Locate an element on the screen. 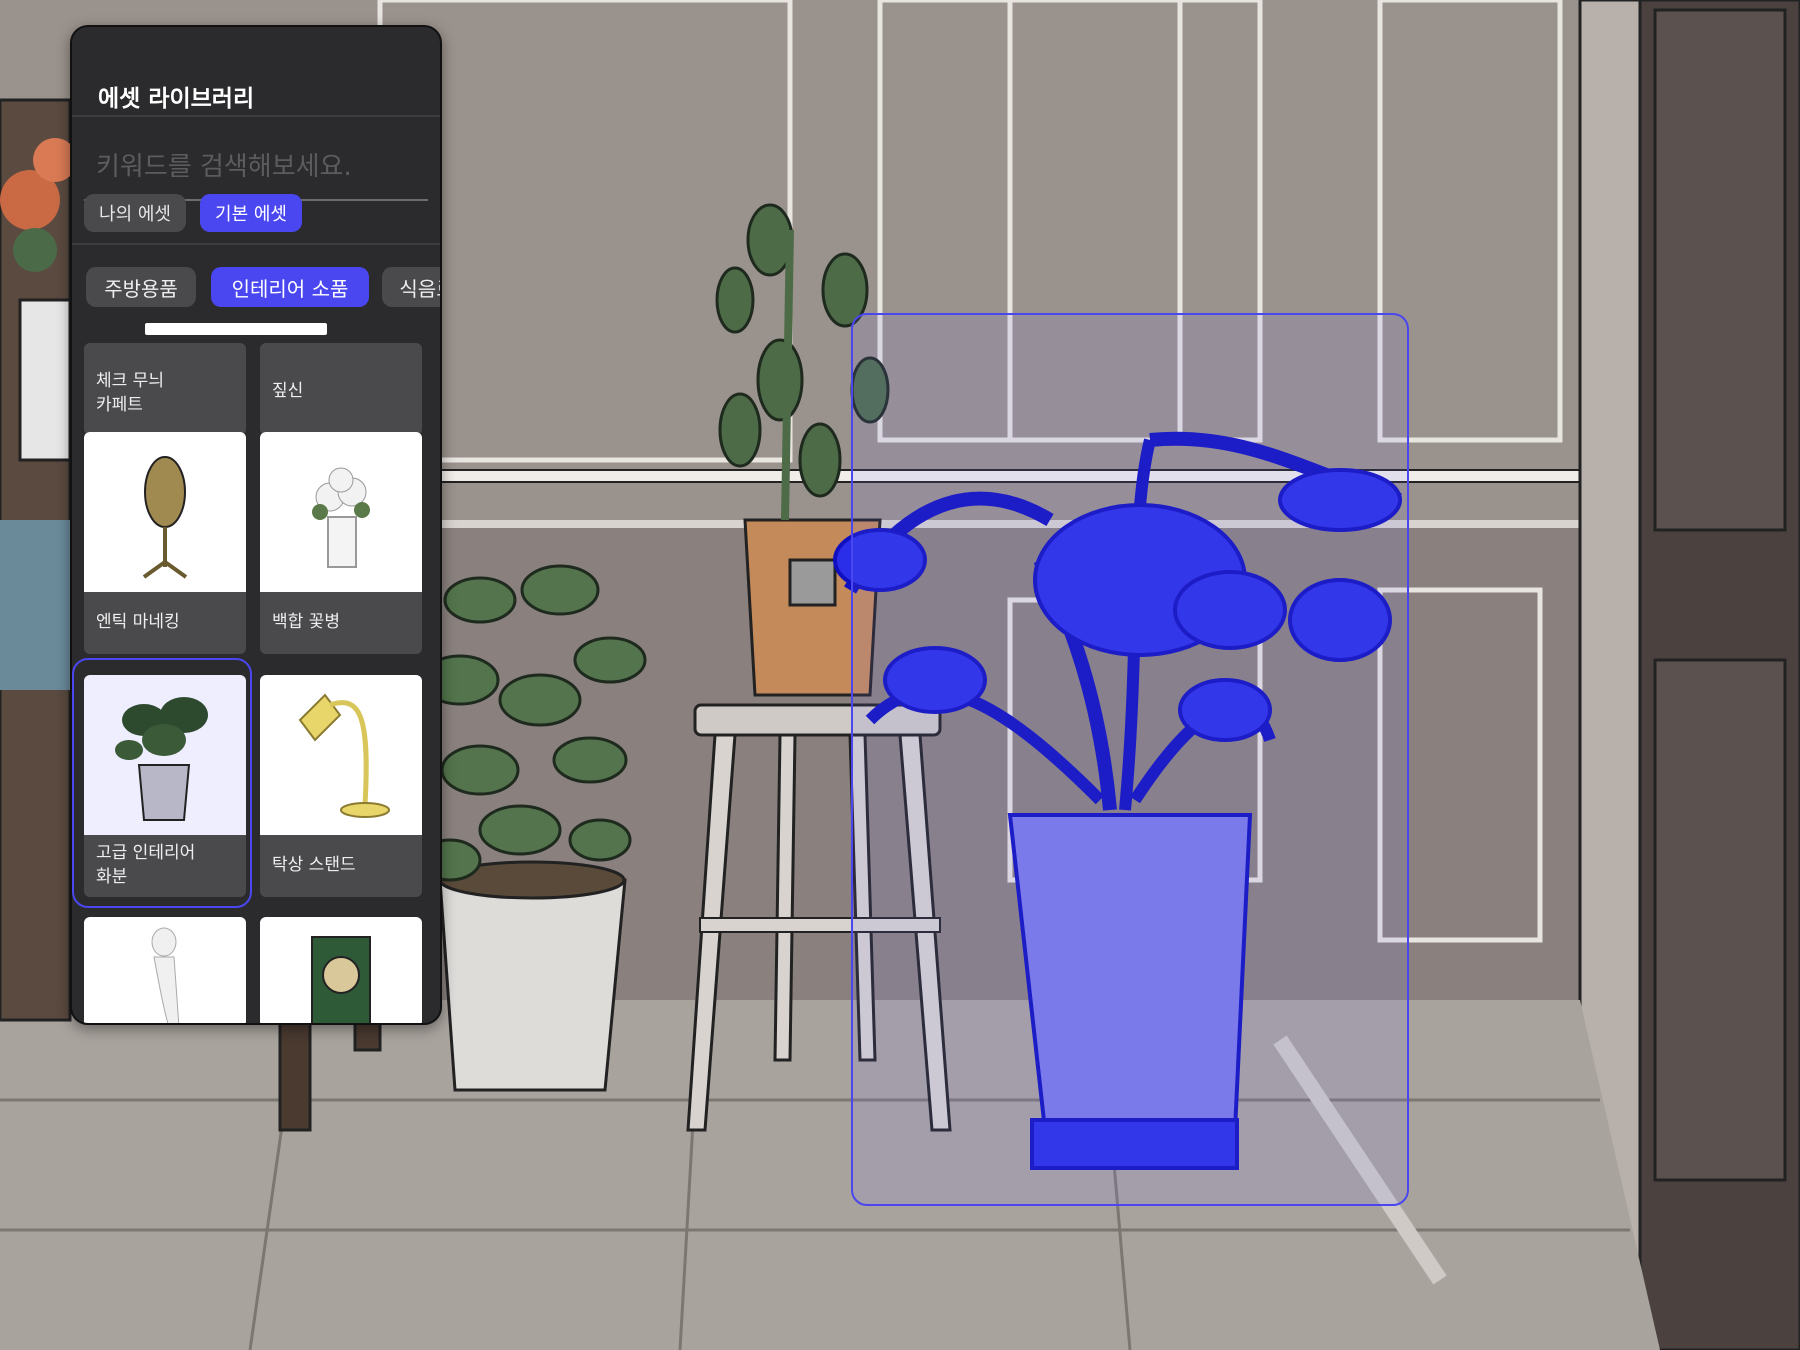  asset-card: 짚신 is located at coordinates (341, 389).